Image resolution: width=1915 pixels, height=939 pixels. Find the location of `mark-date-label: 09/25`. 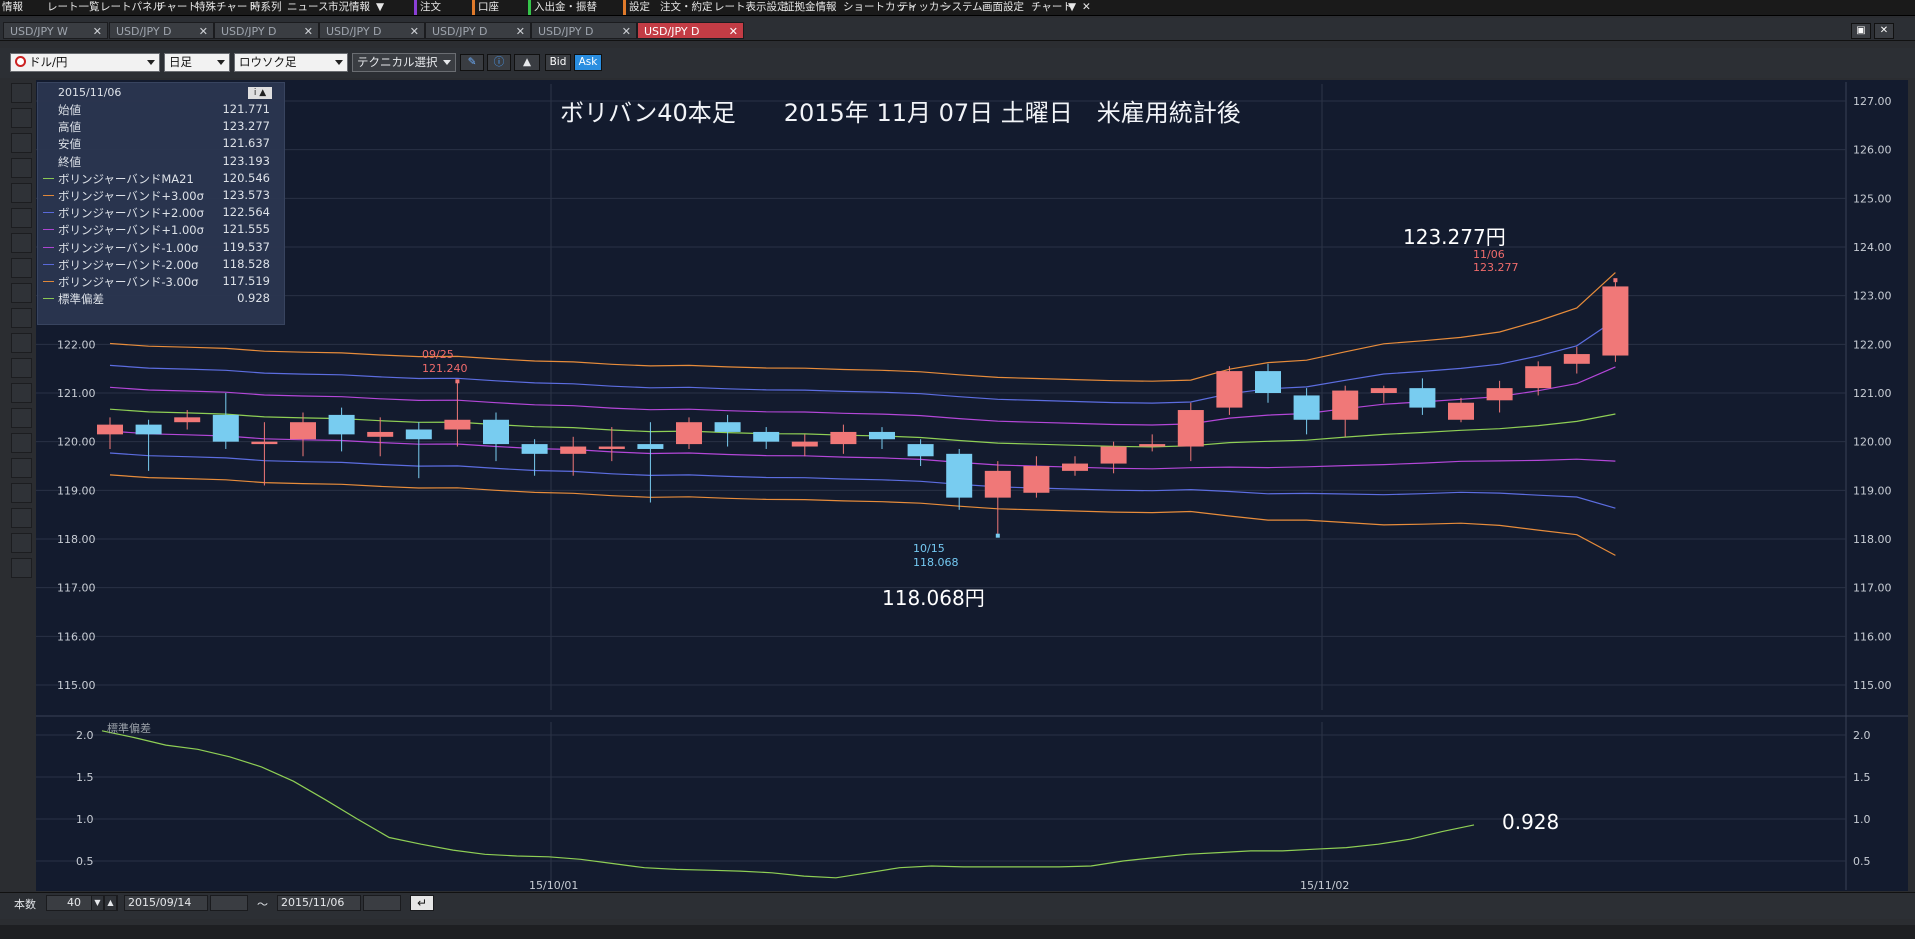

mark-date-label: 09/25 is located at coordinates (438, 354).